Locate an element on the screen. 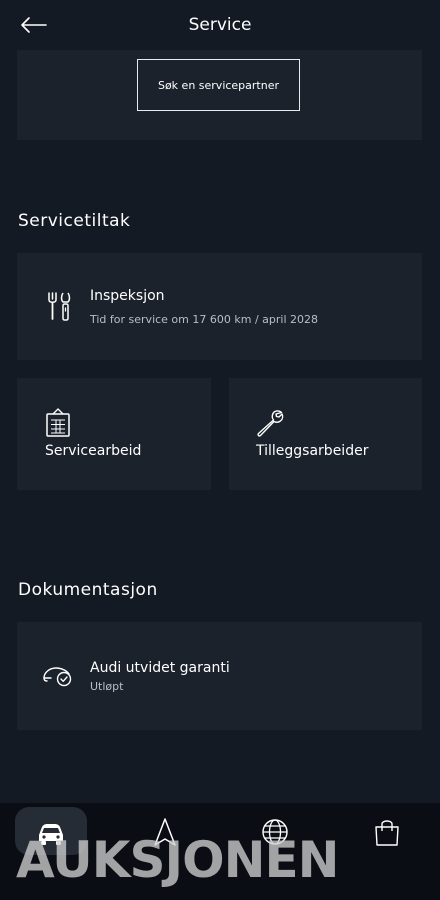 This screenshot has height=900, width=440. service-list-icon is located at coordinates (58, 422).